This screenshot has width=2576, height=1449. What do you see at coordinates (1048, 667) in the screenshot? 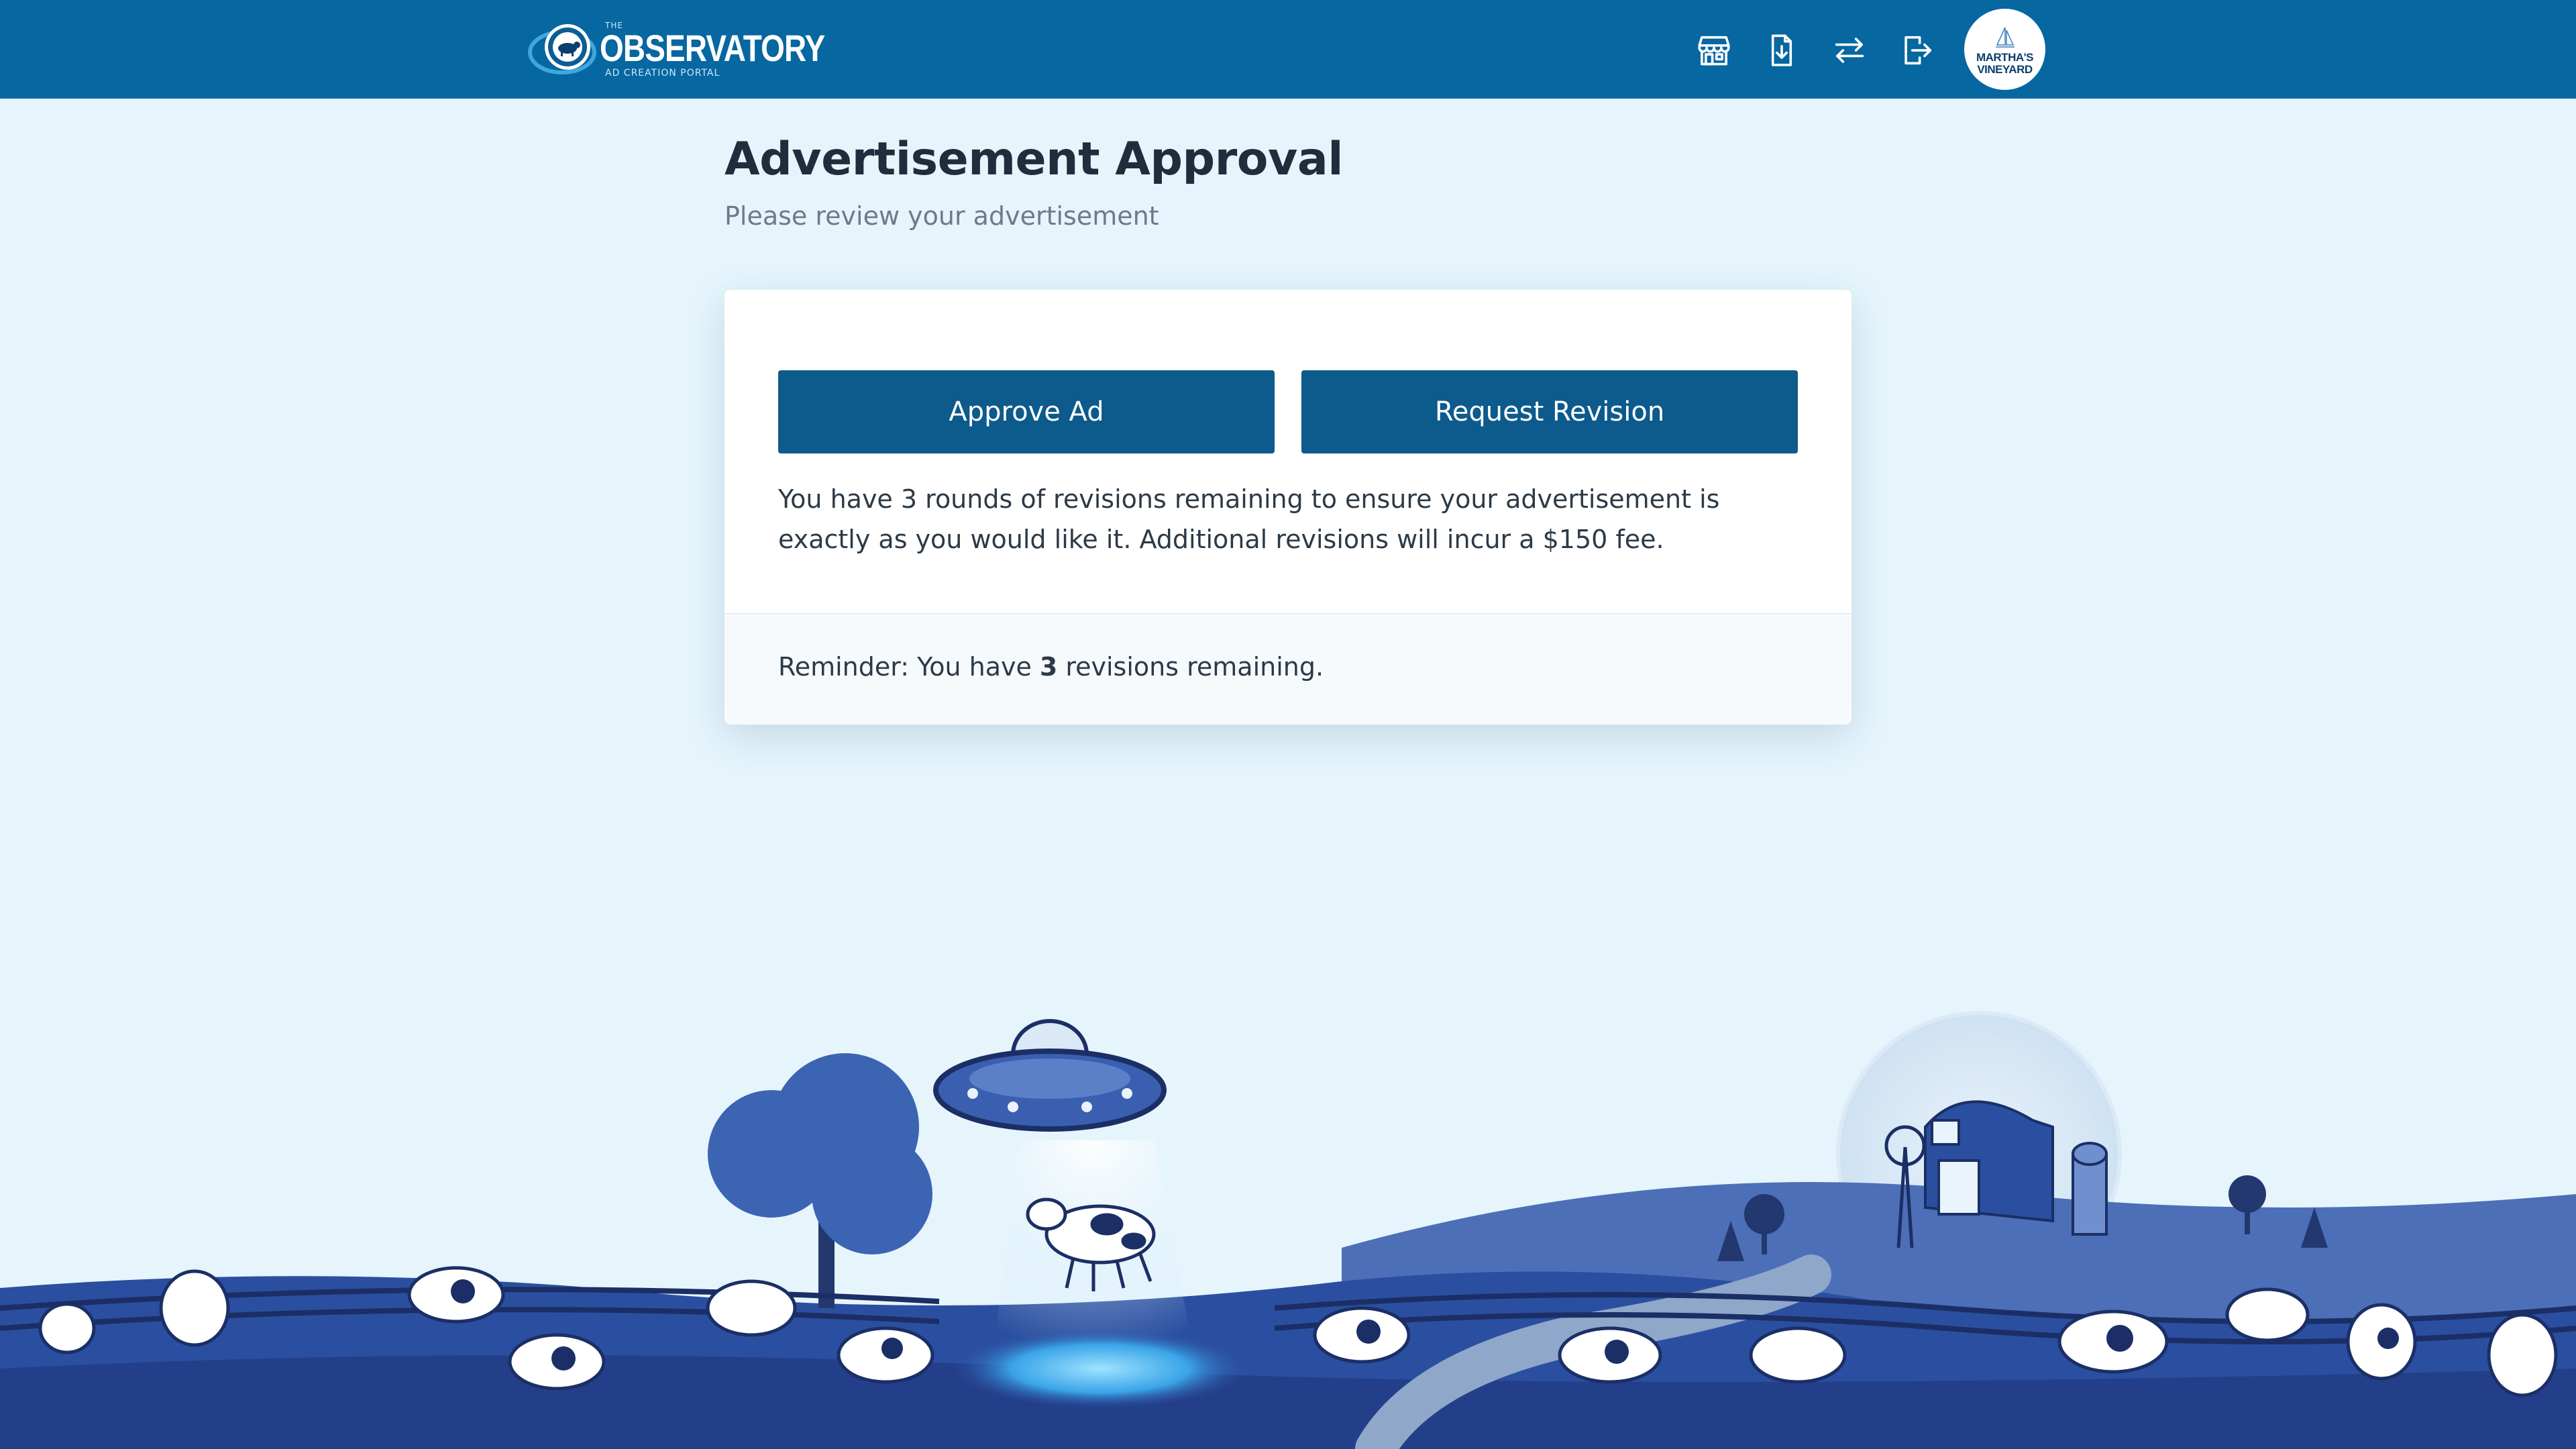
I see `reminder-count: 3` at bounding box center [1048, 667].